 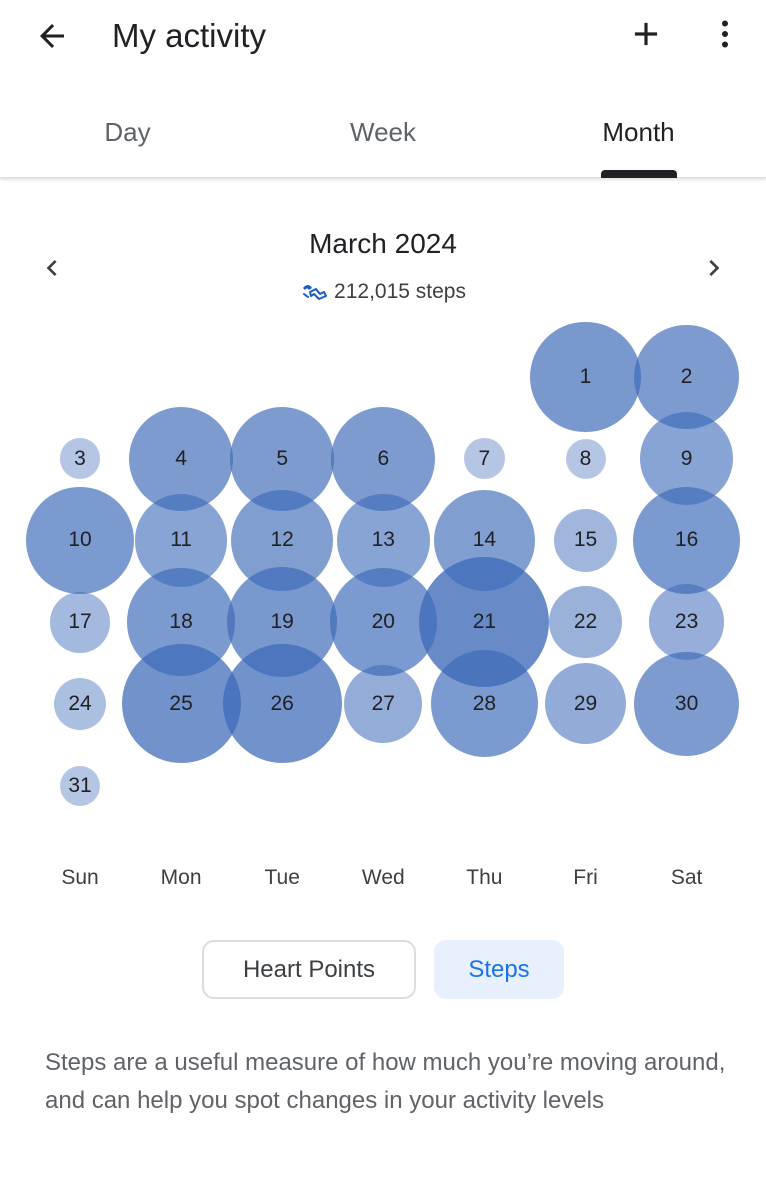 What do you see at coordinates (282, 703) in the screenshot?
I see `day-number: 26` at bounding box center [282, 703].